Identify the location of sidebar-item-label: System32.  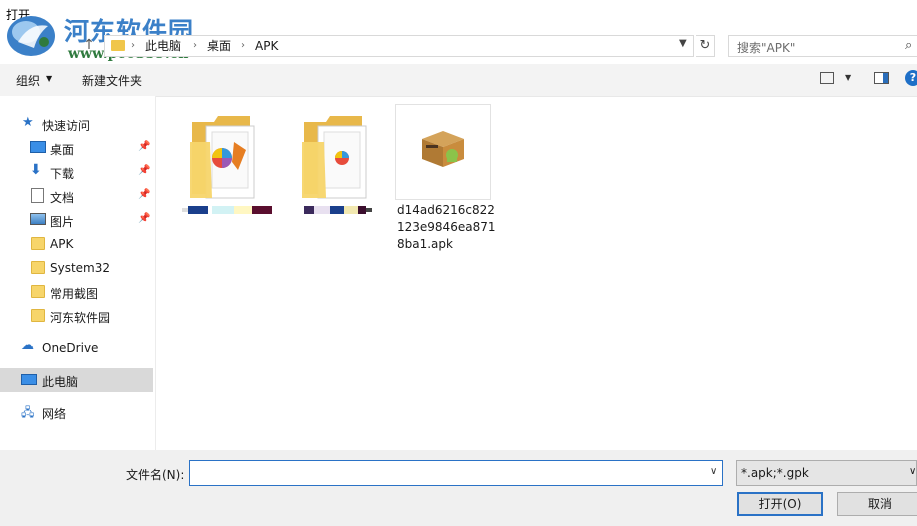
(80, 268).